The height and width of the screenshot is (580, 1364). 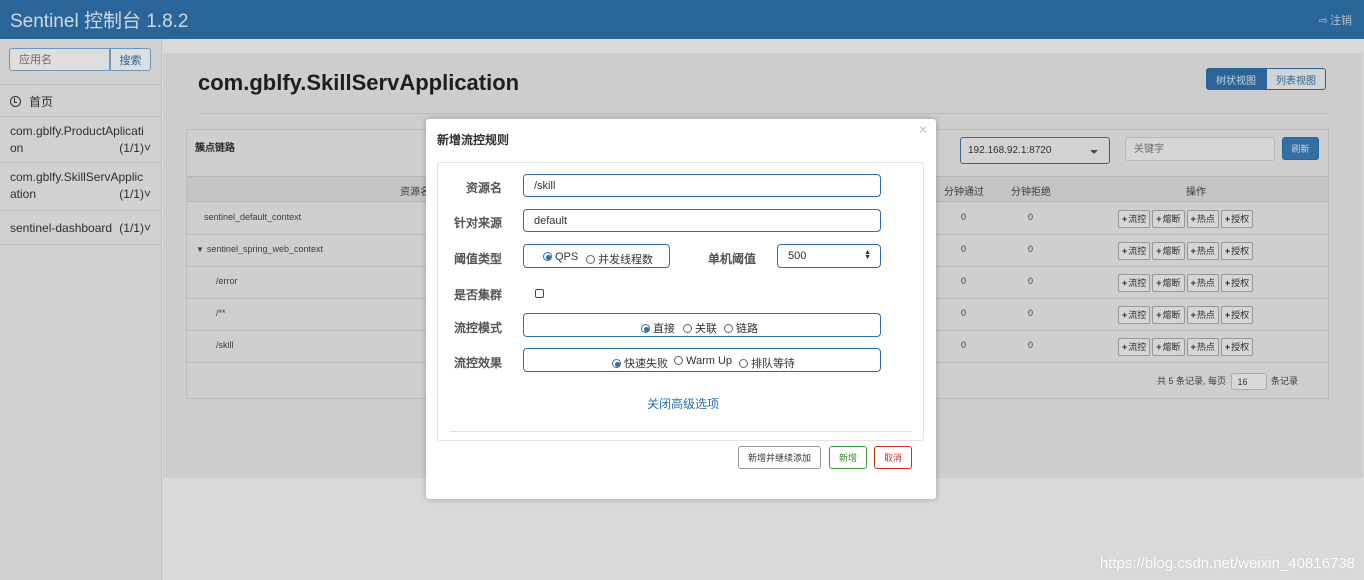 What do you see at coordinates (619, 259) in the screenshot?
I see `radio-thread: 并发线程数` at bounding box center [619, 259].